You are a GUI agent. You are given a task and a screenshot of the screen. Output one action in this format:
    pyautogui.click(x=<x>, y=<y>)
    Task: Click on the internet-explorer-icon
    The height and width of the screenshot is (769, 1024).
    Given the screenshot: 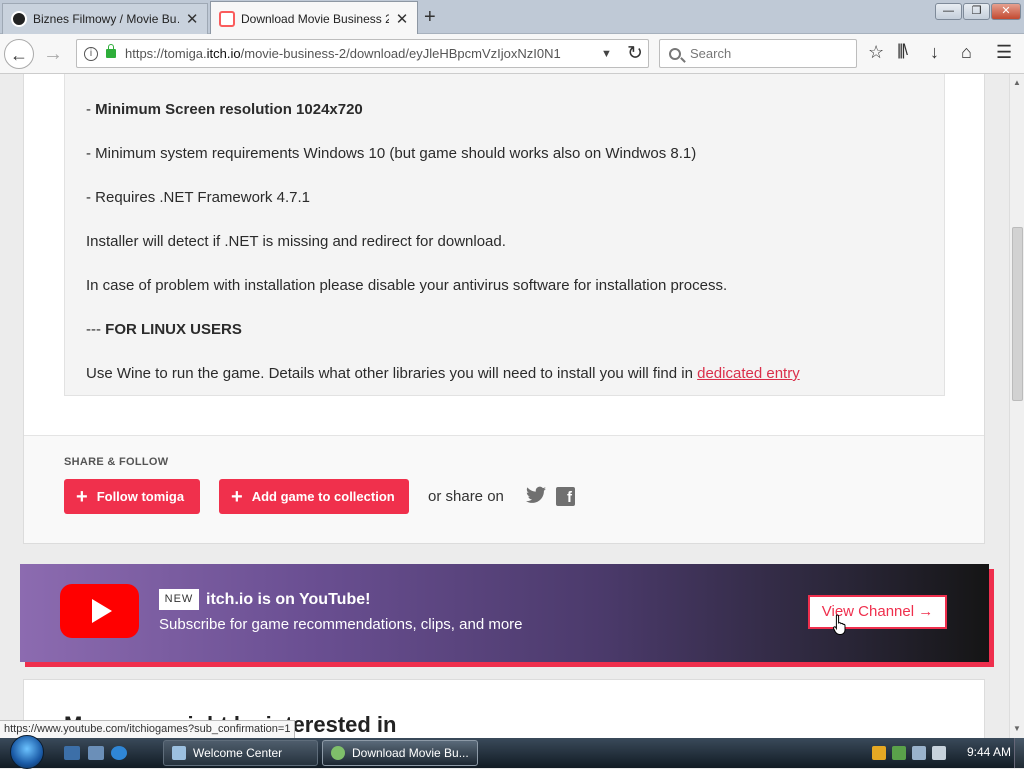 What is the action you would take?
    pyautogui.click(x=119, y=753)
    